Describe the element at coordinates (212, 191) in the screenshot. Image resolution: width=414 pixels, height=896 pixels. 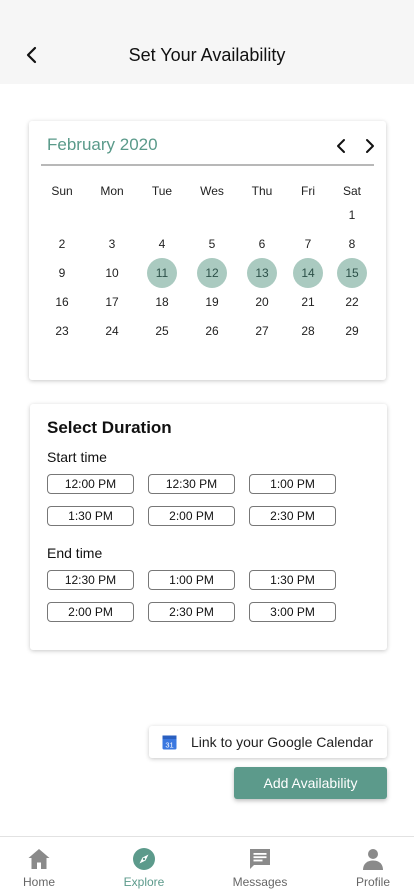
I see `weekday-label: Wes` at that location.